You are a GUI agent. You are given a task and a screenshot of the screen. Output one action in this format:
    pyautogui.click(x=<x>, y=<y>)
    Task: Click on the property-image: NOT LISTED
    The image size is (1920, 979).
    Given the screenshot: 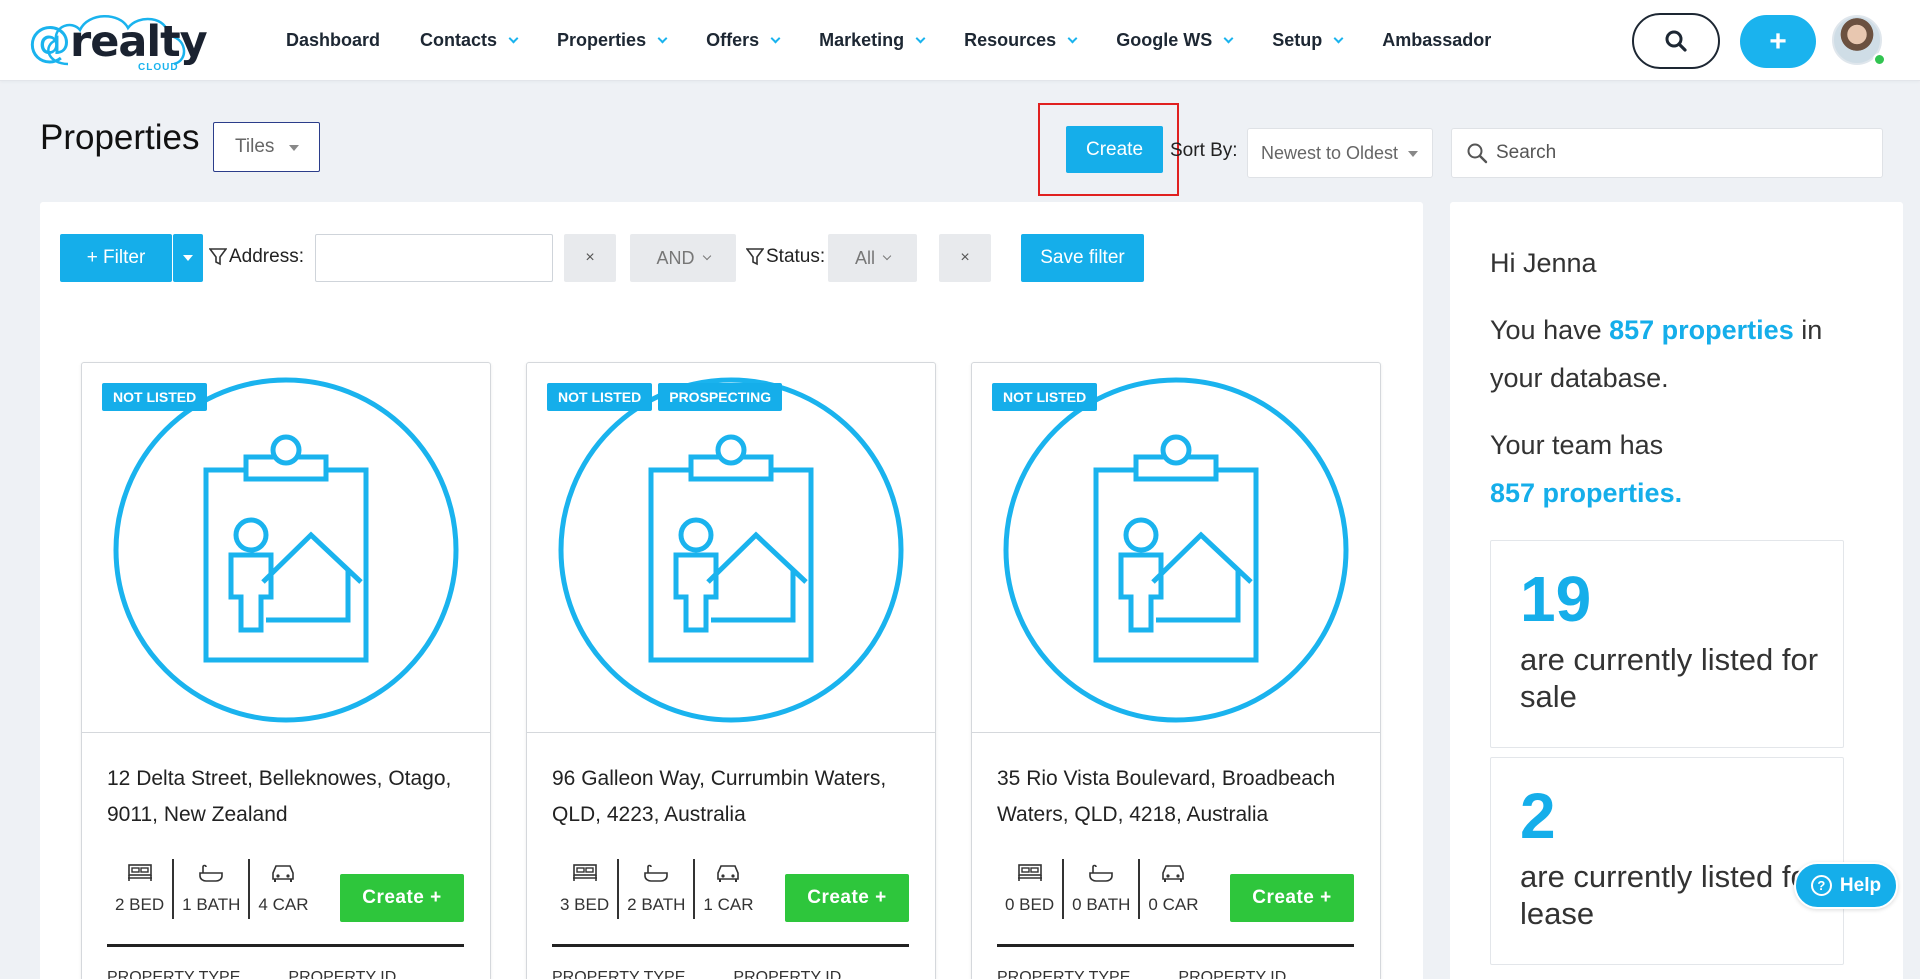 What is the action you would take?
    pyautogui.click(x=1176, y=548)
    